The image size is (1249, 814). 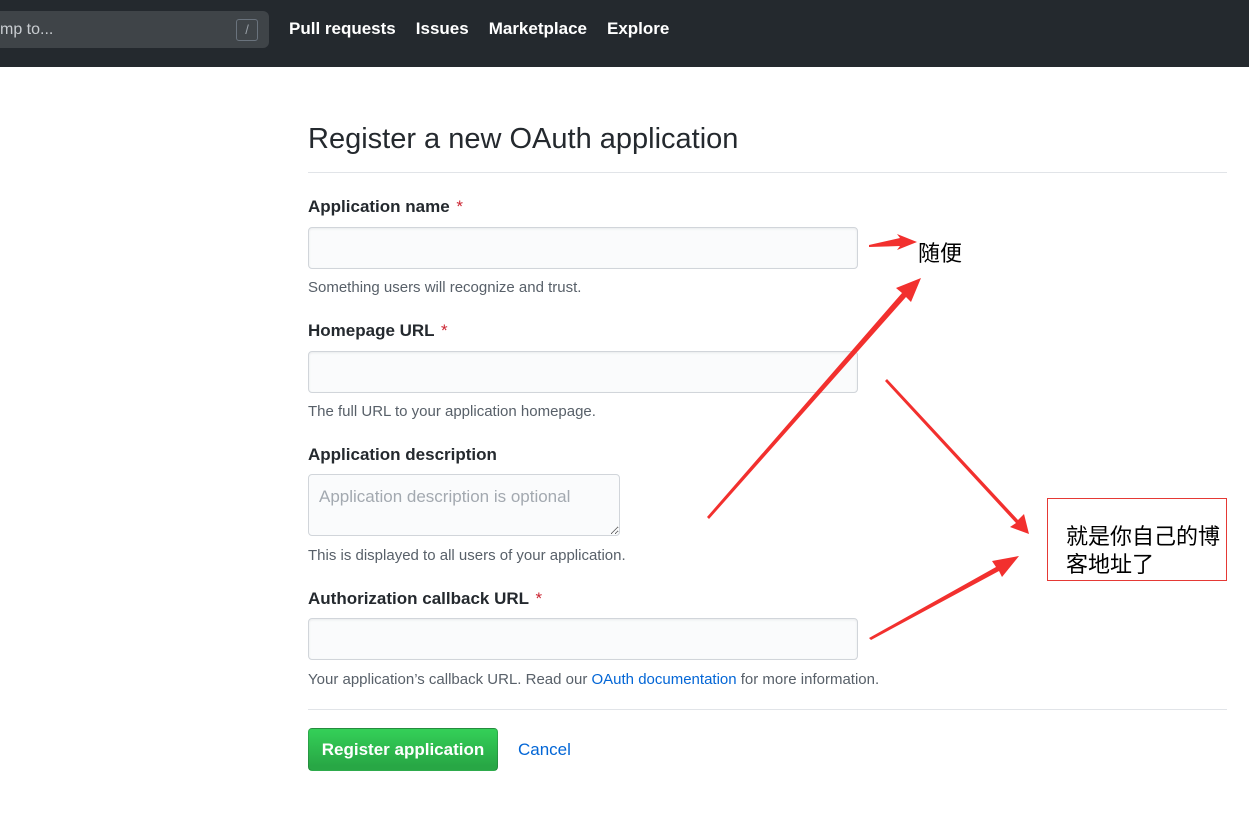 I want to click on homepage-url-label-text: Homepage URL, so click(x=371, y=330).